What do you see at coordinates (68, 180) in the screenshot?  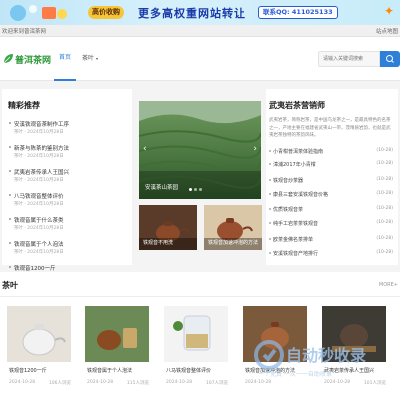 I see `list-item: 武夷岩茶传承人王国兴 茶叶 · 2024年10月28日` at bounding box center [68, 180].